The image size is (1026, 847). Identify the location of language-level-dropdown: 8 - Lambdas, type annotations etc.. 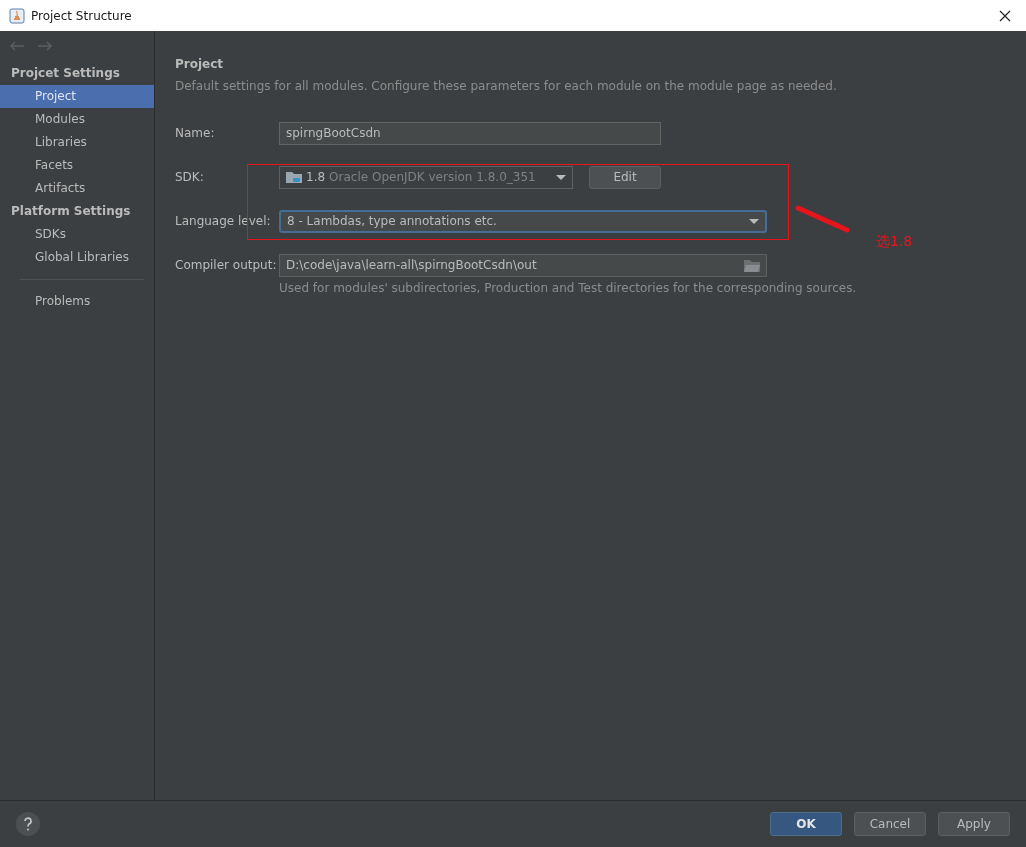
(523, 221).